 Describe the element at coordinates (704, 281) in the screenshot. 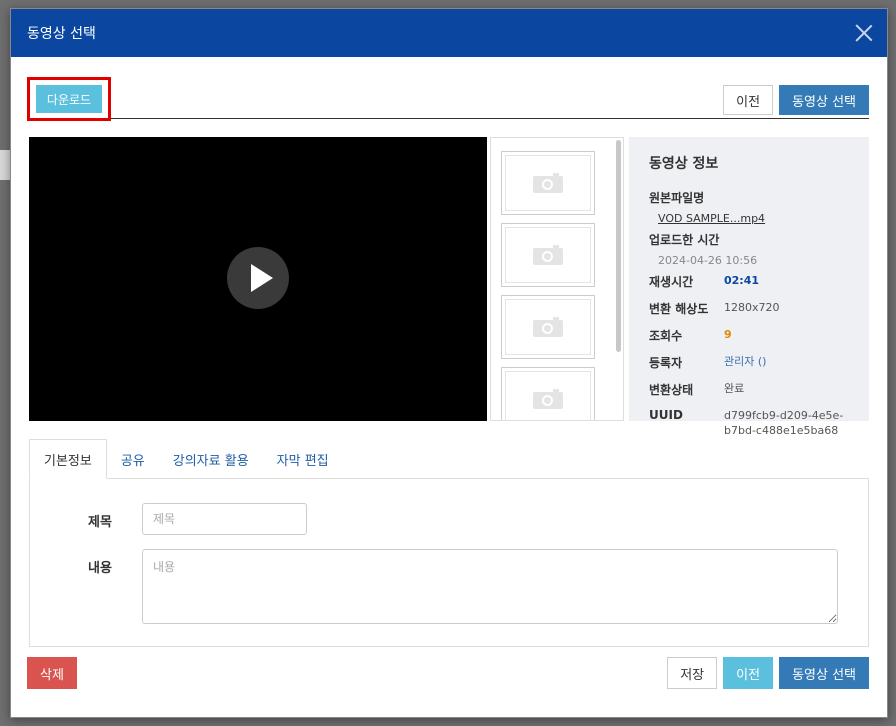

I see `info-row-duration: 재생시간 02:41` at that location.